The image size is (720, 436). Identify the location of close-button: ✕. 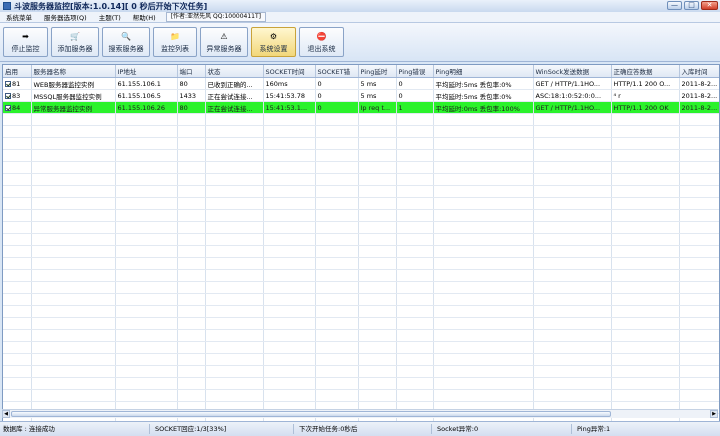
(709, 5).